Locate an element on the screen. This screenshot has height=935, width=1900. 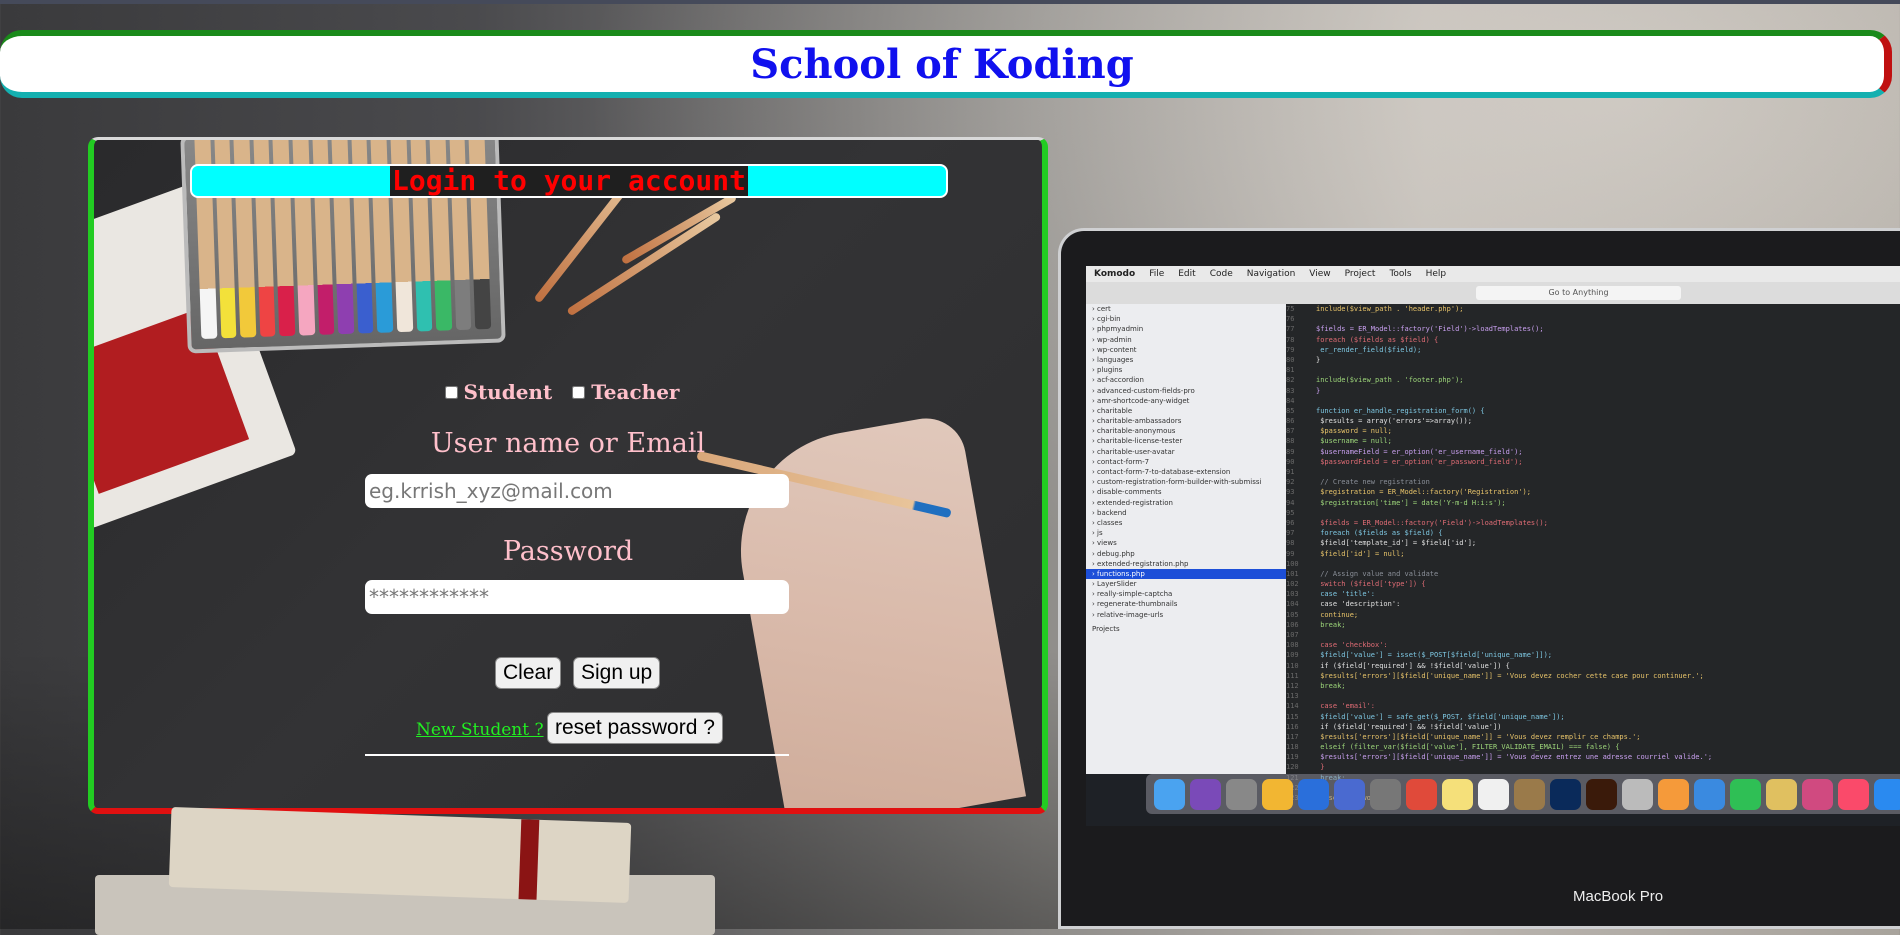
code-line: 100 is located at coordinates (1292, 563).